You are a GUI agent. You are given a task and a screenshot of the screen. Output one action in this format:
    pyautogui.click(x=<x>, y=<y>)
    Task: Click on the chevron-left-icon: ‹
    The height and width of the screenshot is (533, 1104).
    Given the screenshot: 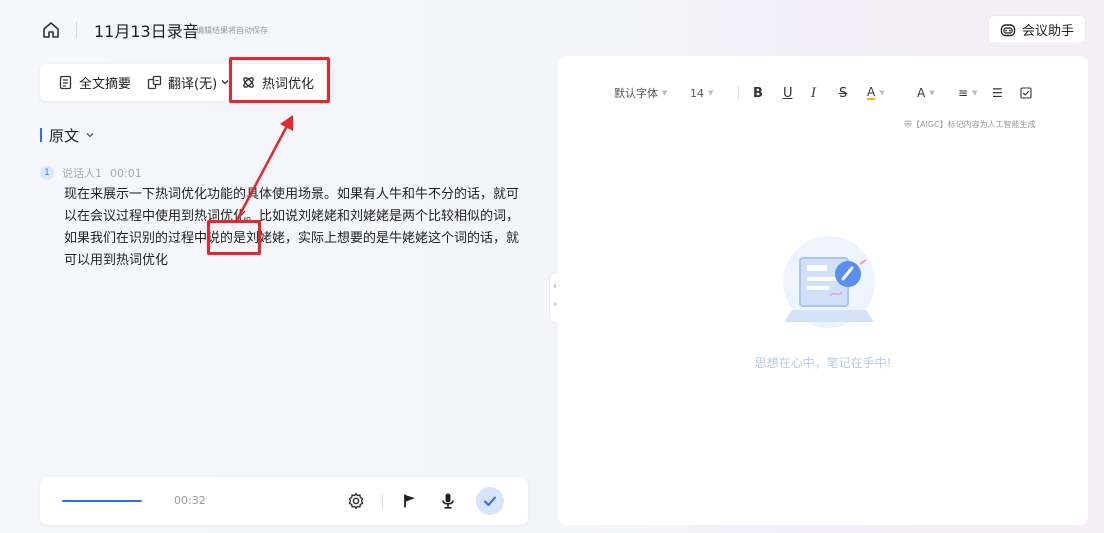 What is the action you would take?
    pyautogui.click(x=555, y=286)
    